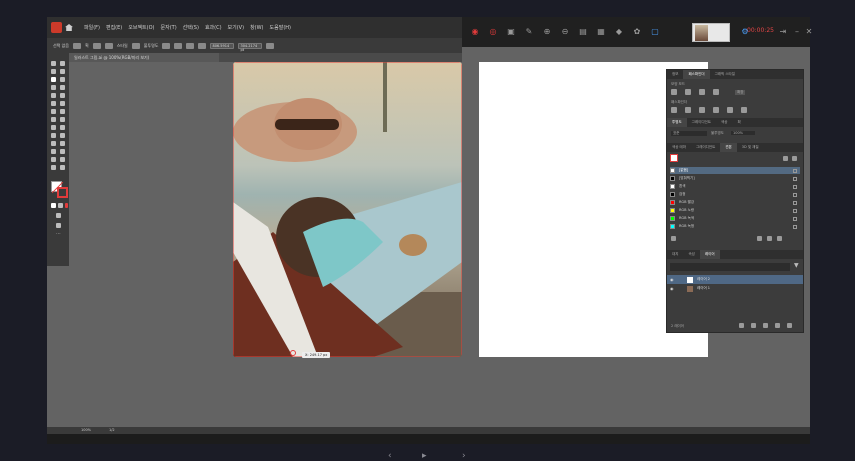 This screenshot has height=461, width=855. What do you see at coordinates (202, 45) in the screenshot?
I see `distribute-icon` at bounding box center [202, 45].